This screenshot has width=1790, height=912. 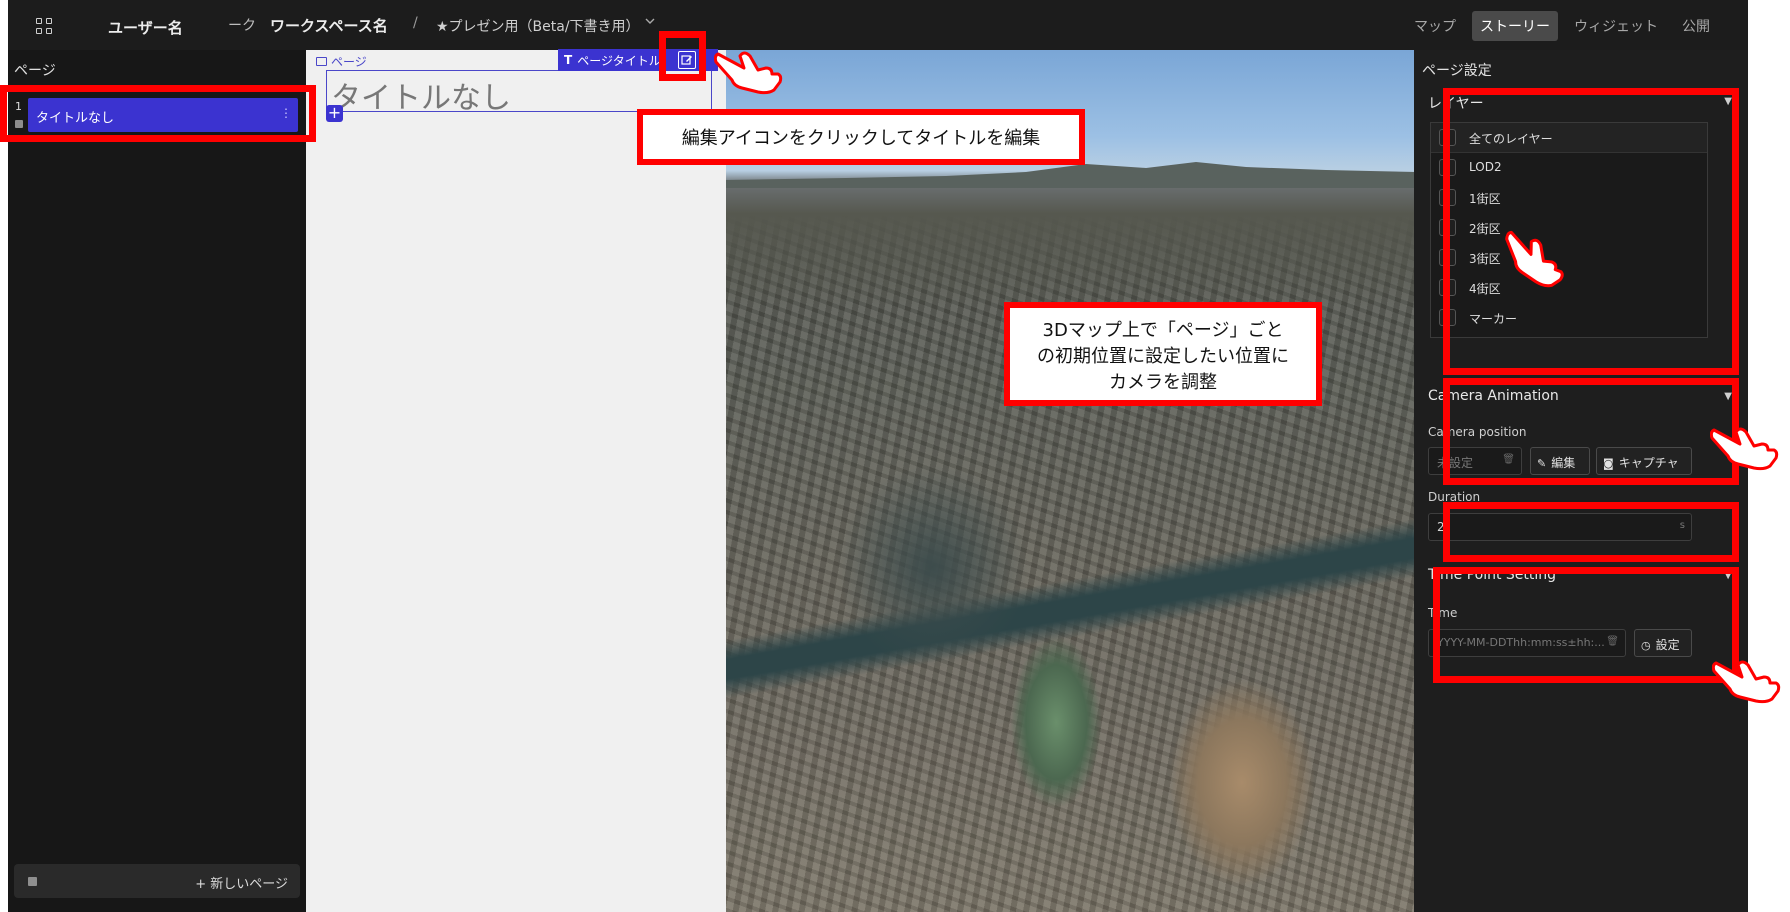 I want to click on page-title: タイトルなし, so click(x=421, y=98).